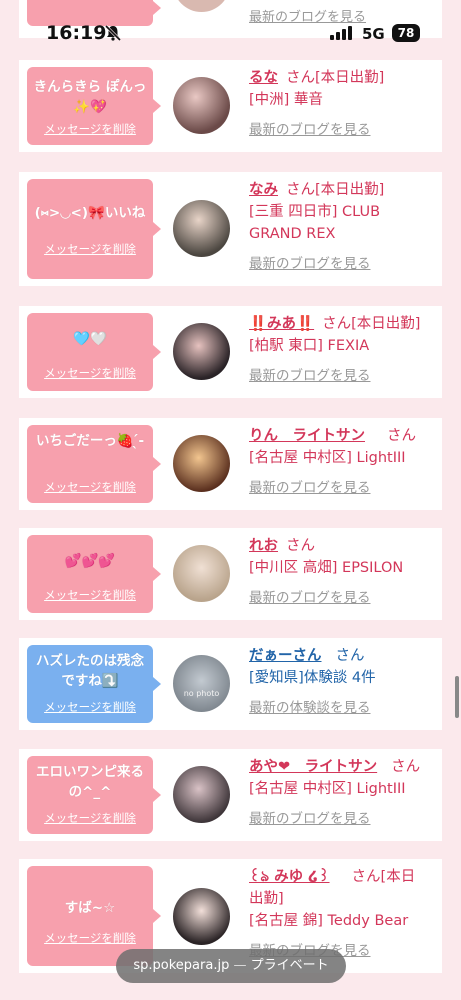 This screenshot has height=1000, width=461. What do you see at coordinates (263, 546) in the screenshot?
I see `girl-name-link: れお` at bounding box center [263, 546].